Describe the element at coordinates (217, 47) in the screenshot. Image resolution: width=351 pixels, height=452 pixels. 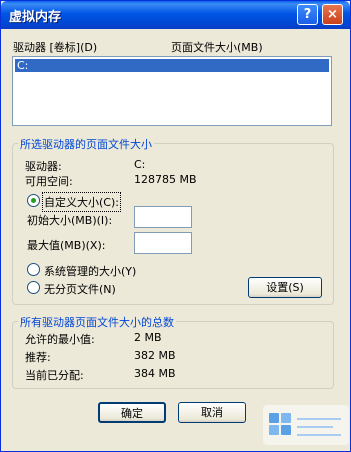
I see `pagesize-column-header: 页面文件大小(MB)` at that location.